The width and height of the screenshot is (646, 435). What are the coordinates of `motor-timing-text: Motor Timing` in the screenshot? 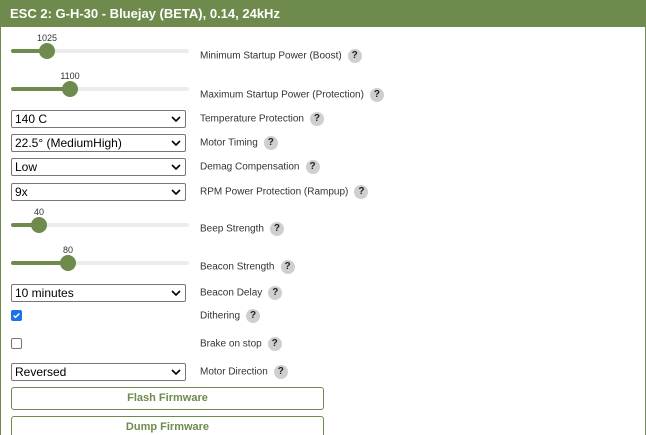 It's located at (229, 143).